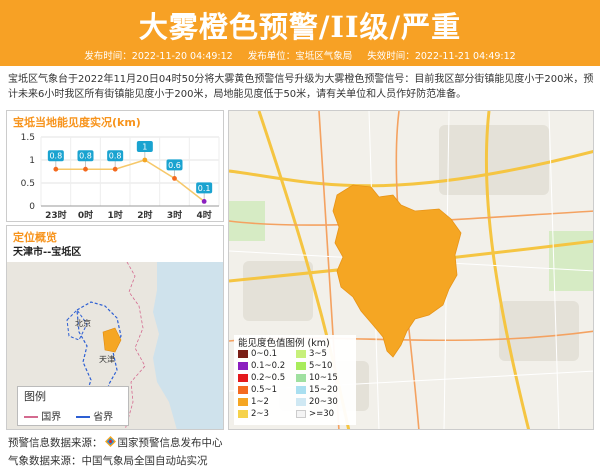 This screenshot has height=471, width=600. What do you see at coordinates (144, 147) in the screenshot?
I see `data-label: 1` at bounding box center [144, 147].